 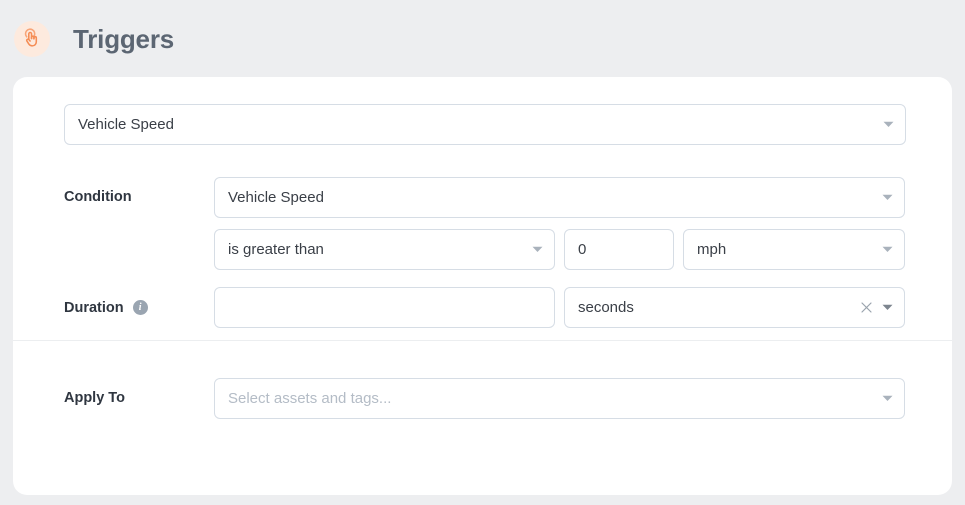 I want to click on condition-threshold-input: 0, so click(x=619, y=249).